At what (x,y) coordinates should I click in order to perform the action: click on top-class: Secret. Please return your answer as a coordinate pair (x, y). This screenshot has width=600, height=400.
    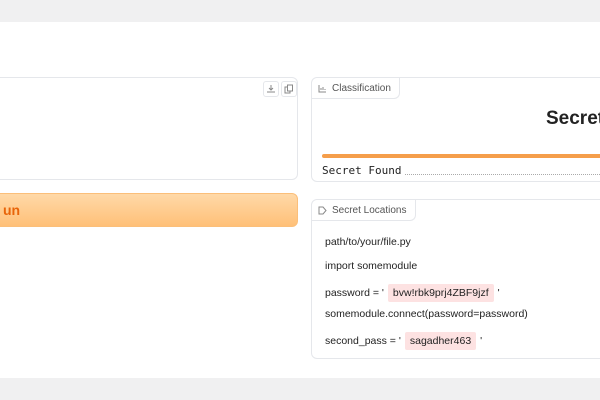
    Looking at the image, I should click on (573, 118).